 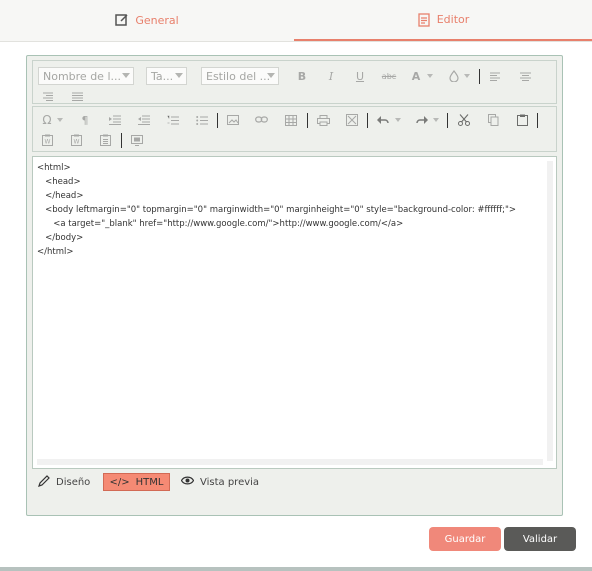 What do you see at coordinates (360, 76) in the screenshot?
I see `underline-button: U` at bounding box center [360, 76].